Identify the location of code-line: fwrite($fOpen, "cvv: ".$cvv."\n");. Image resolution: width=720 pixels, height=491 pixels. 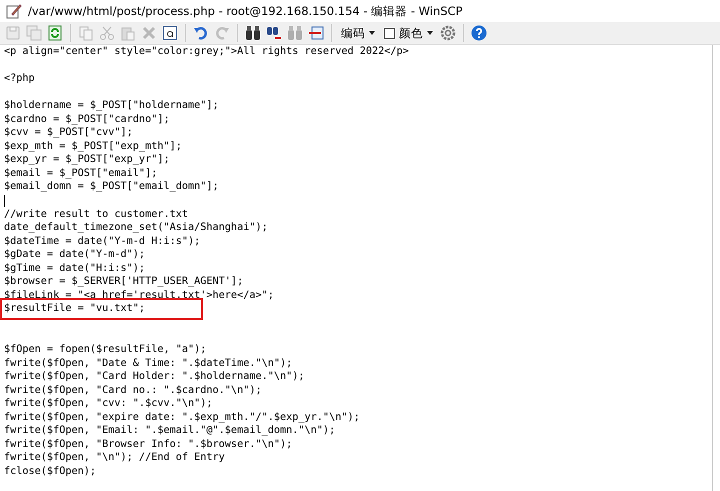
(108, 404).